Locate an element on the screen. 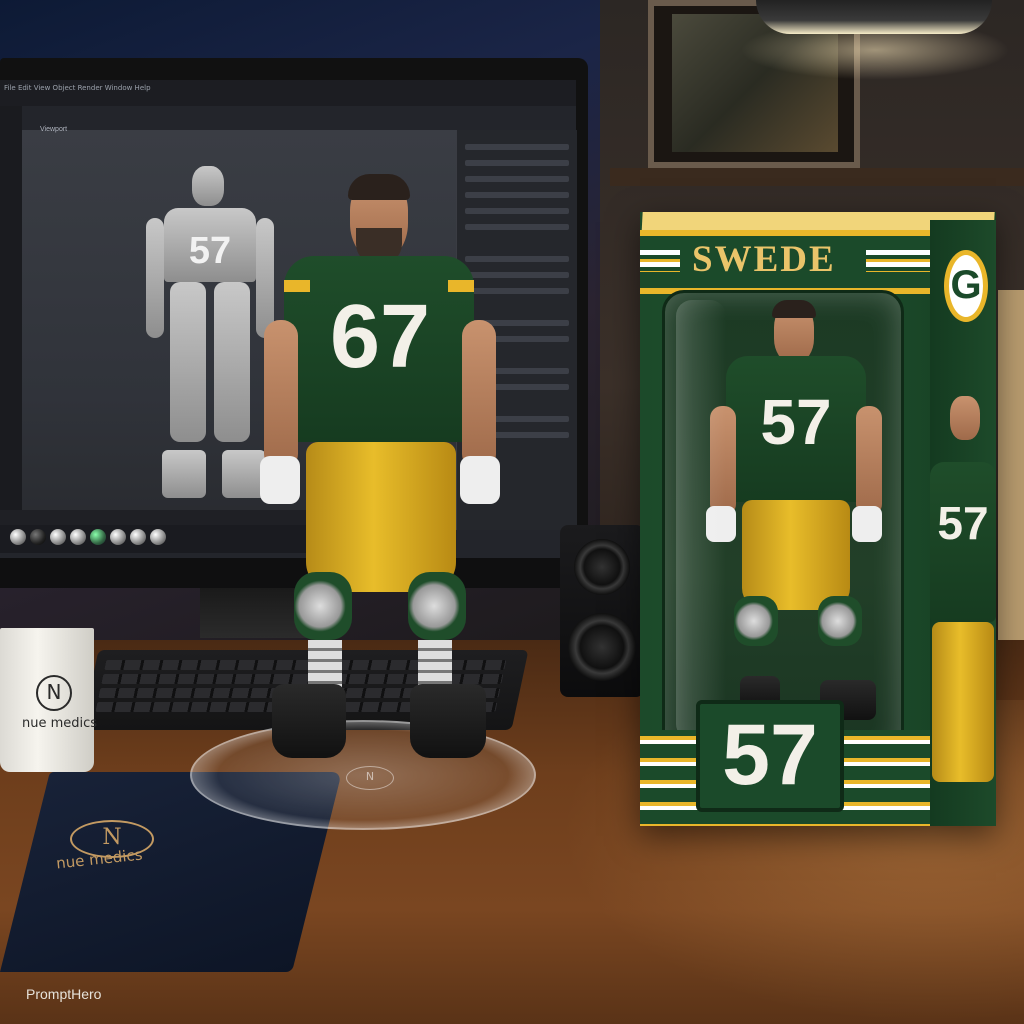 The height and width of the screenshot is (1024, 1024). figure-pants is located at coordinates (381, 517).